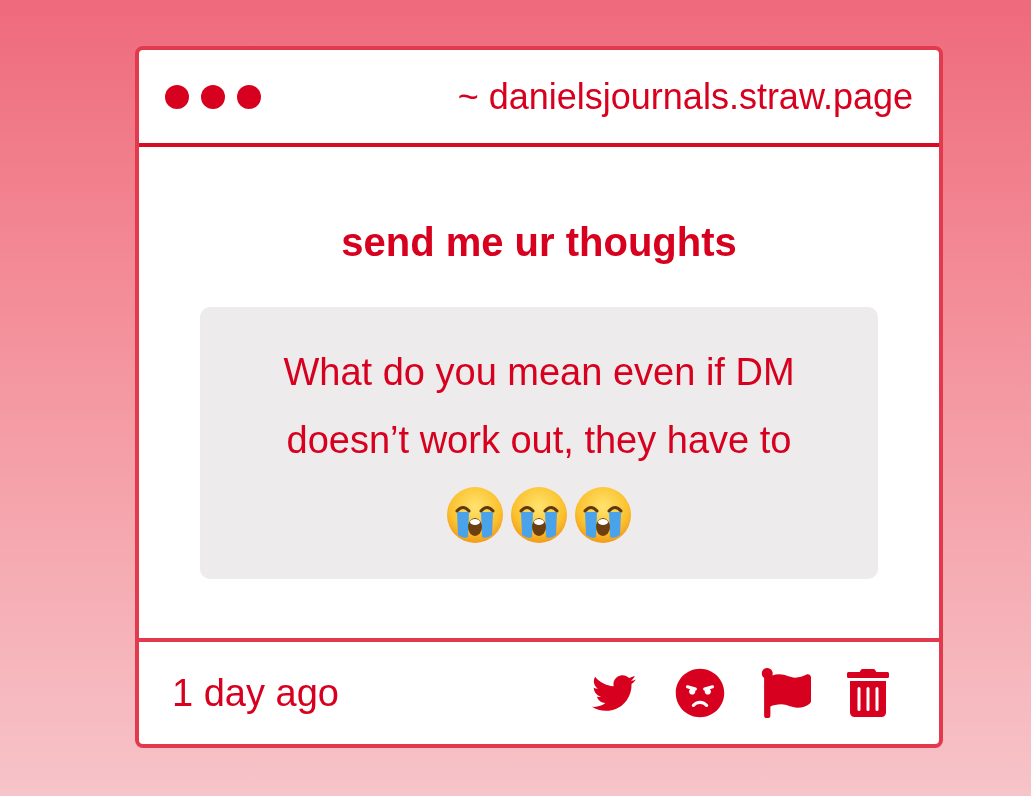  What do you see at coordinates (539, 406) in the screenshot?
I see `message-text: What do you mean even if DM doesn’t work out, they have to` at bounding box center [539, 406].